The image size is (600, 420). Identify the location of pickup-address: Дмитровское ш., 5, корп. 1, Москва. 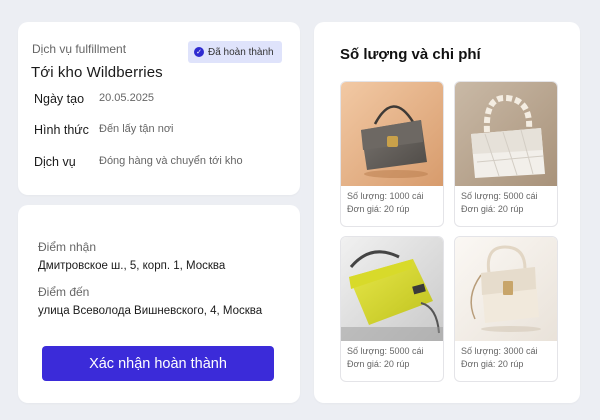
(132, 266).